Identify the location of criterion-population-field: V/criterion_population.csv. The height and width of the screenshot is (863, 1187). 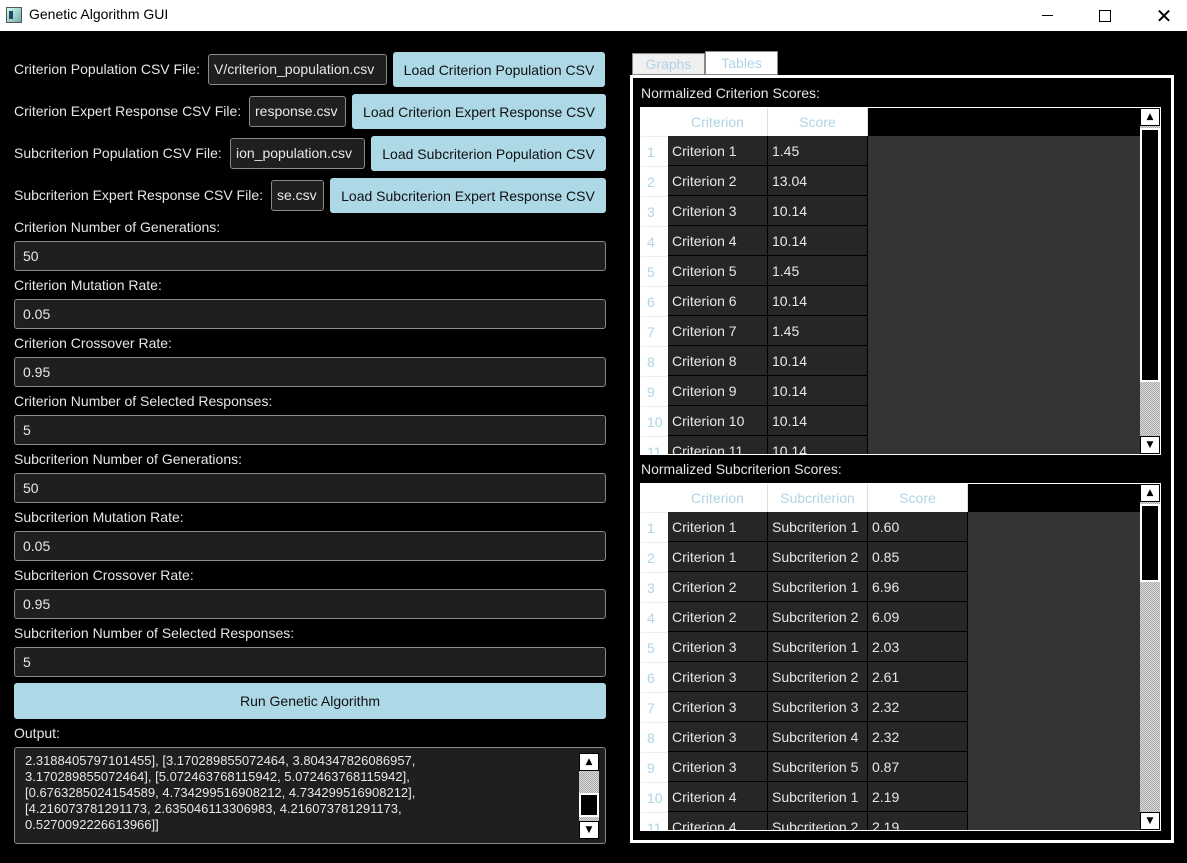
(297, 69).